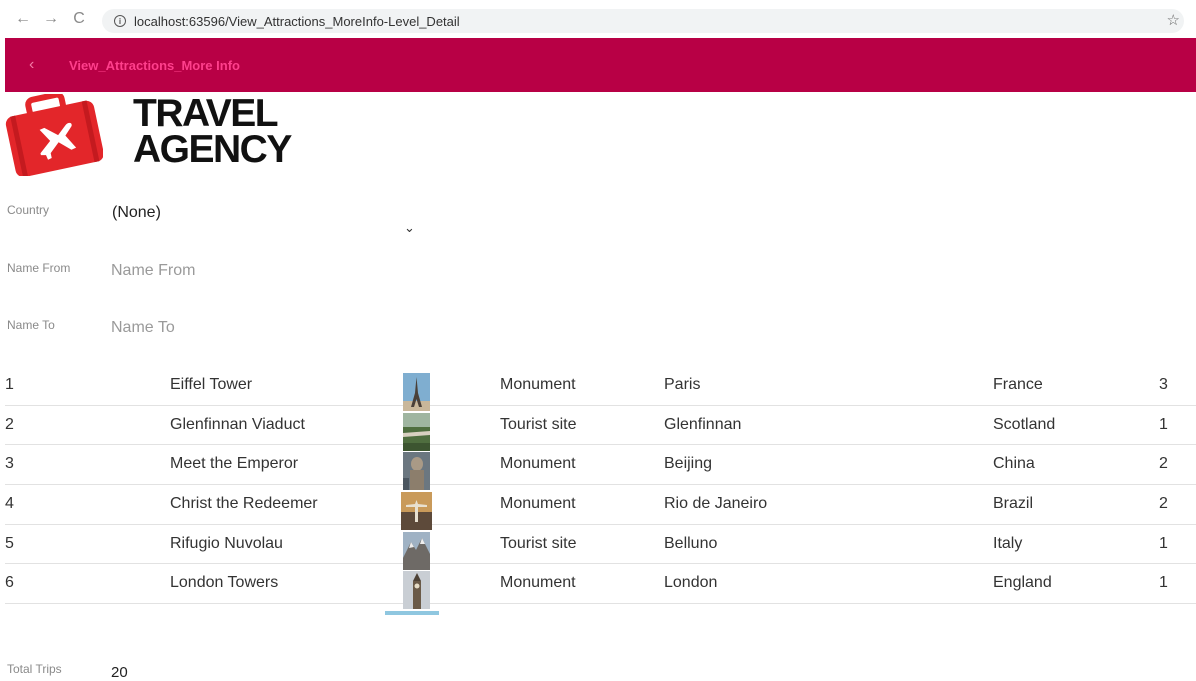 This screenshot has width=1196, height=681. I want to click on attraction-city: London, so click(691, 583).